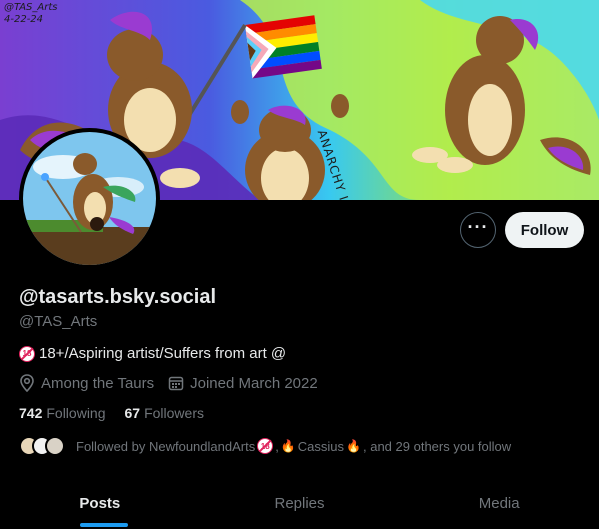  What do you see at coordinates (76, 413) in the screenshot?
I see `following-label: Following` at bounding box center [76, 413].